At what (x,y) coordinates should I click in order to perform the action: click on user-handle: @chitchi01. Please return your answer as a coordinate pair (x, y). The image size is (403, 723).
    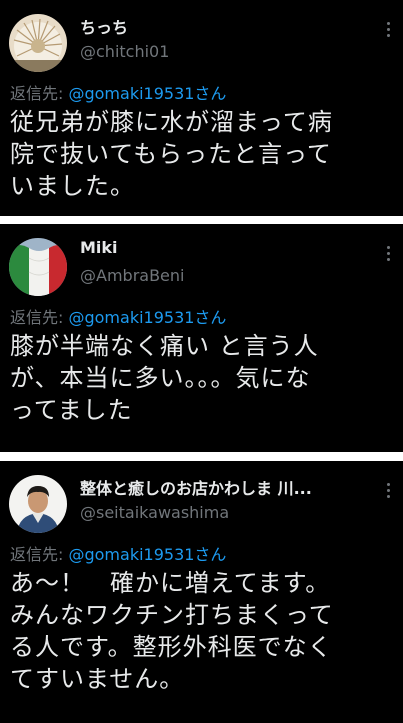
    Looking at the image, I should click on (124, 51).